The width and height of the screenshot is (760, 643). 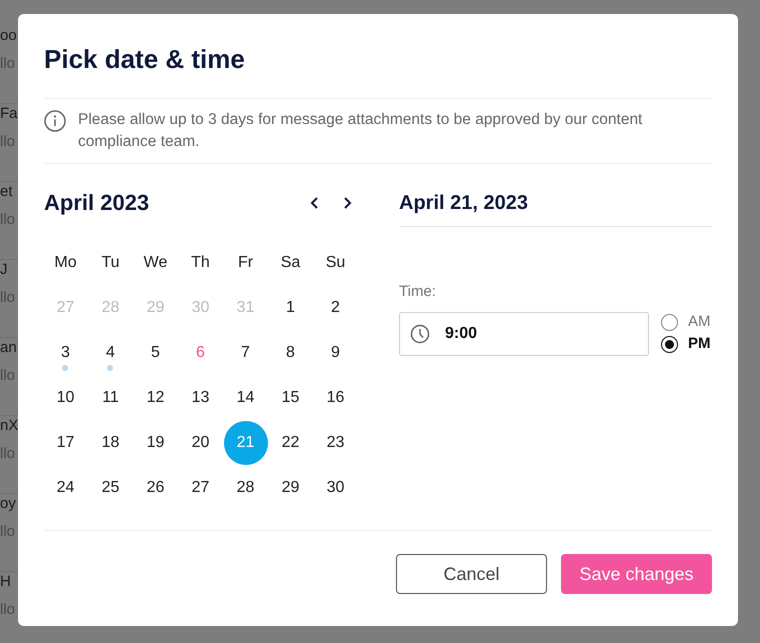 I want to click on weekday-label: Th, so click(x=200, y=262).